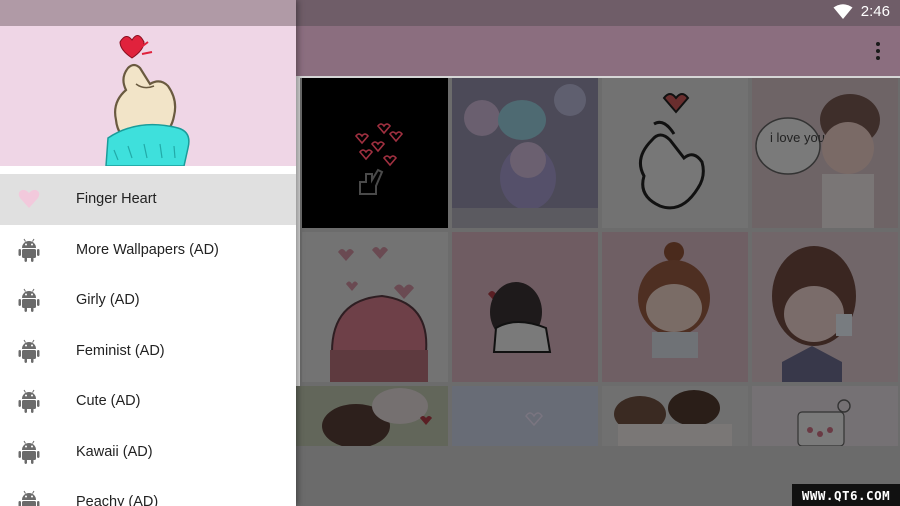 This screenshot has width=900, height=506. I want to click on menu-item-feminist: Feminist (AD), so click(148, 351).